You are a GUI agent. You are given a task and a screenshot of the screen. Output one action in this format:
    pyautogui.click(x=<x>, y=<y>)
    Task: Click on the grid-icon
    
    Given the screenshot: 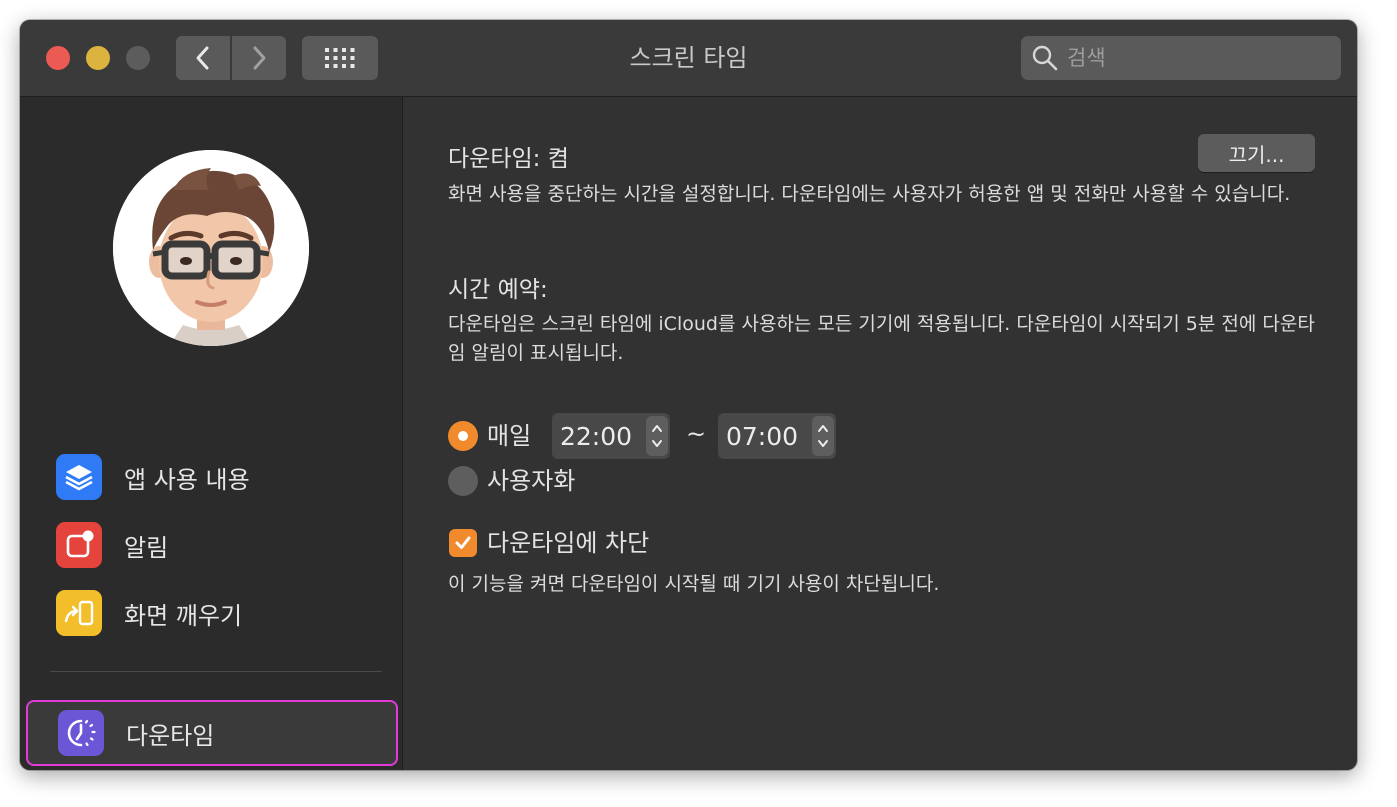 What is the action you would take?
    pyautogui.click(x=340, y=58)
    